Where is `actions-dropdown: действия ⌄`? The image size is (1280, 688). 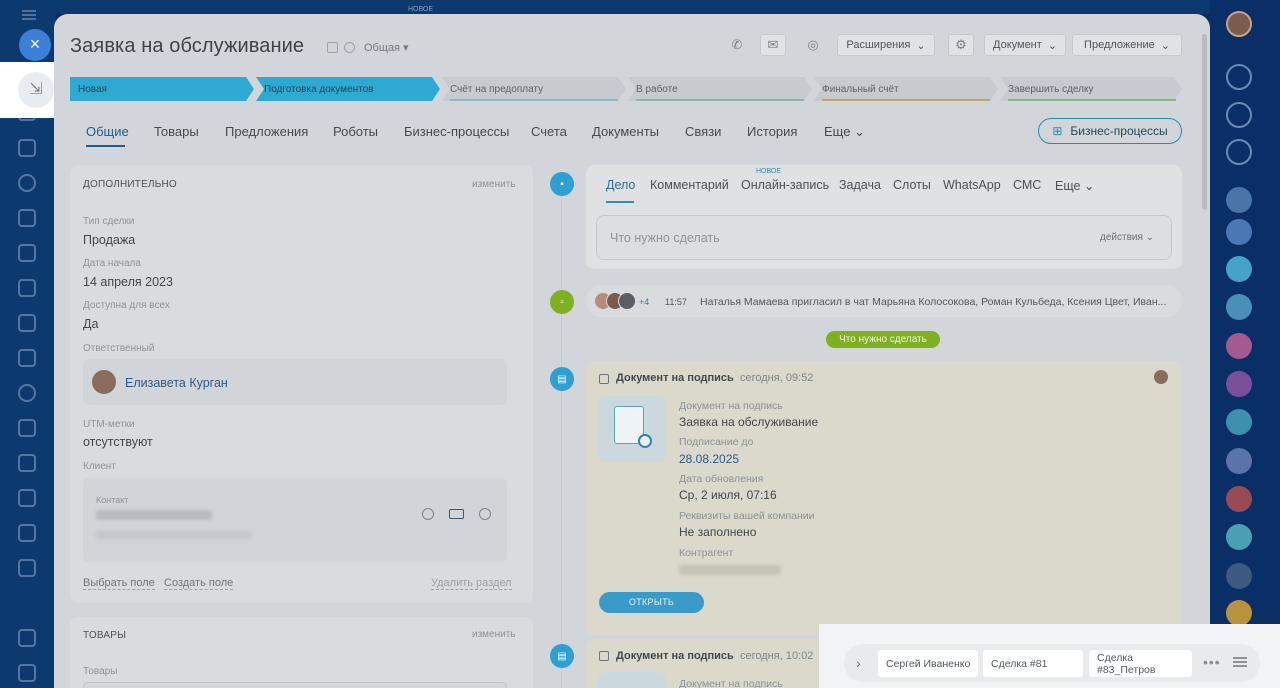
actions-dropdown: действия ⌄ is located at coordinates (1127, 237).